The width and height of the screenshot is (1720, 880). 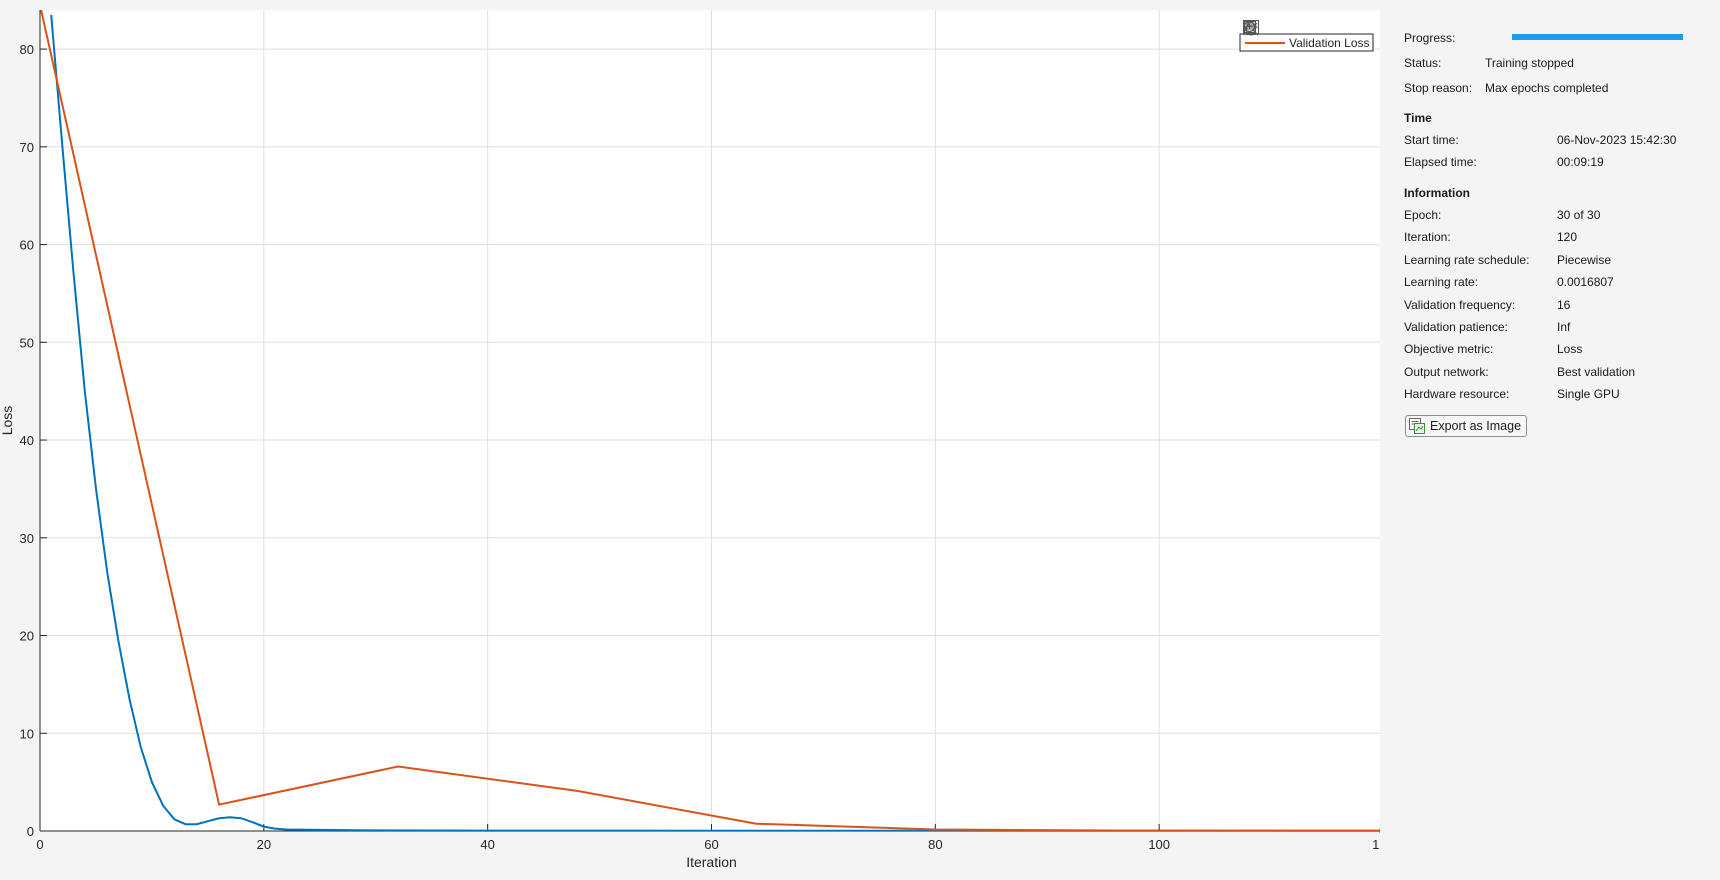 I want to click on zoom-out-icon, so click(x=1303, y=31).